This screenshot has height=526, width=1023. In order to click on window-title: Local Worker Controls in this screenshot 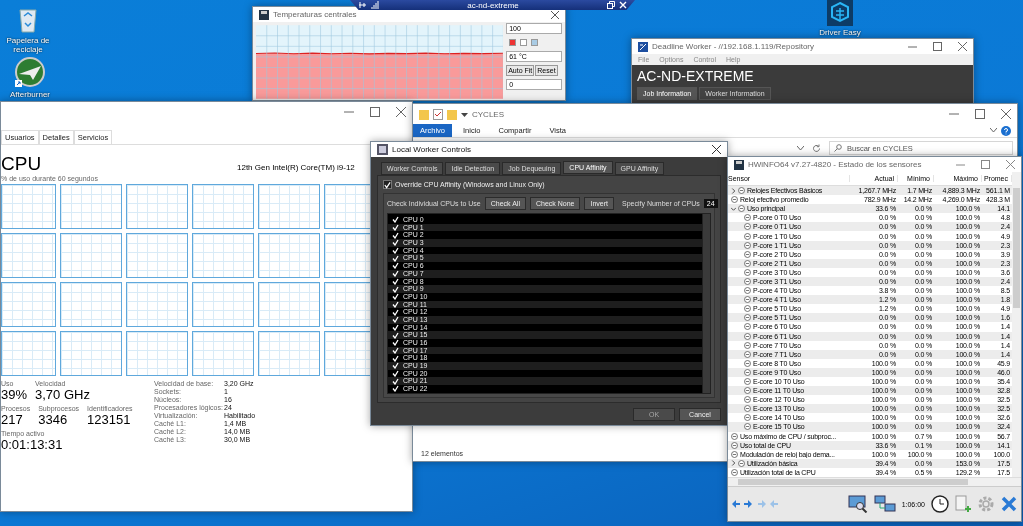, I will do `click(431, 149)`.